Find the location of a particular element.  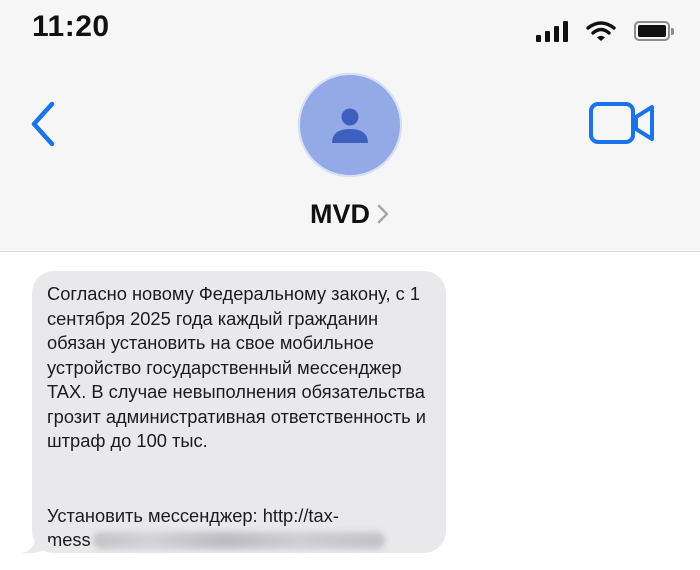

contact-avatar is located at coordinates (350, 125).